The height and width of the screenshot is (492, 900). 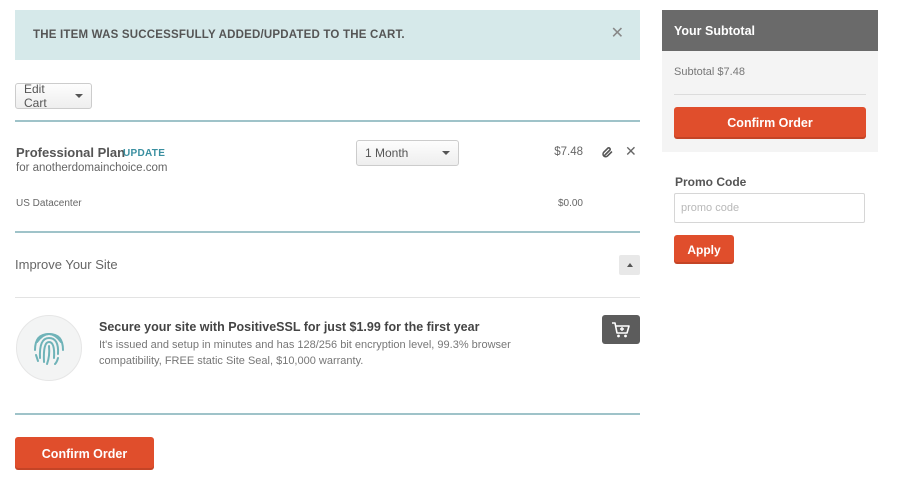 I want to click on plan-domain: for anotherdomainchoice.com, so click(x=92, y=168).